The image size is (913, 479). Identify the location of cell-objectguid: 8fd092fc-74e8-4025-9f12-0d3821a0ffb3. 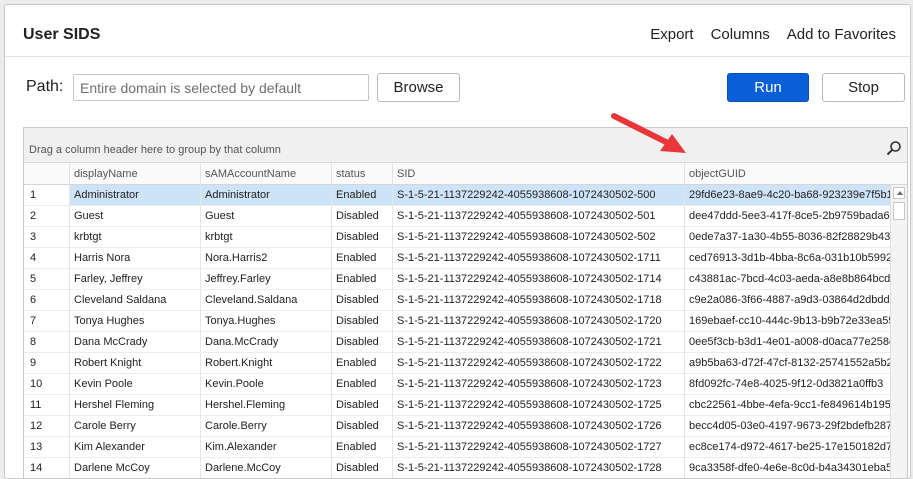
(788, 384).